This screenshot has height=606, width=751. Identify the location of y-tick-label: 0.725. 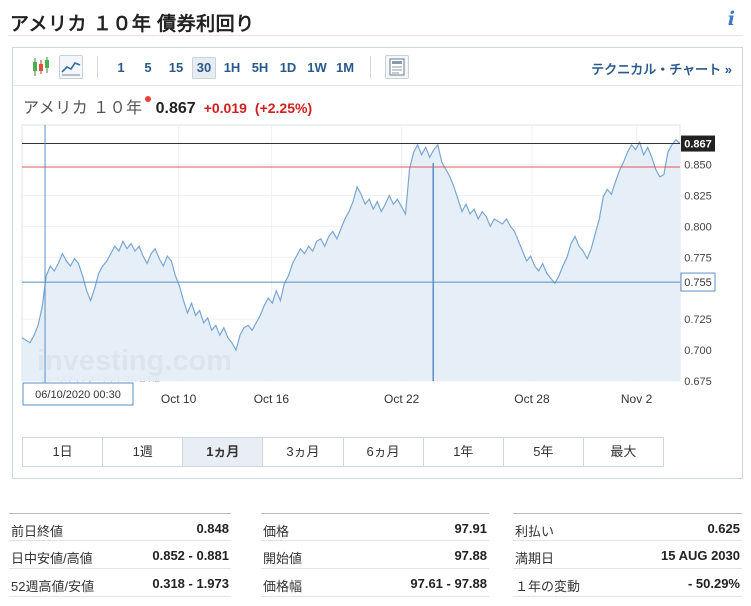
(698, 320).